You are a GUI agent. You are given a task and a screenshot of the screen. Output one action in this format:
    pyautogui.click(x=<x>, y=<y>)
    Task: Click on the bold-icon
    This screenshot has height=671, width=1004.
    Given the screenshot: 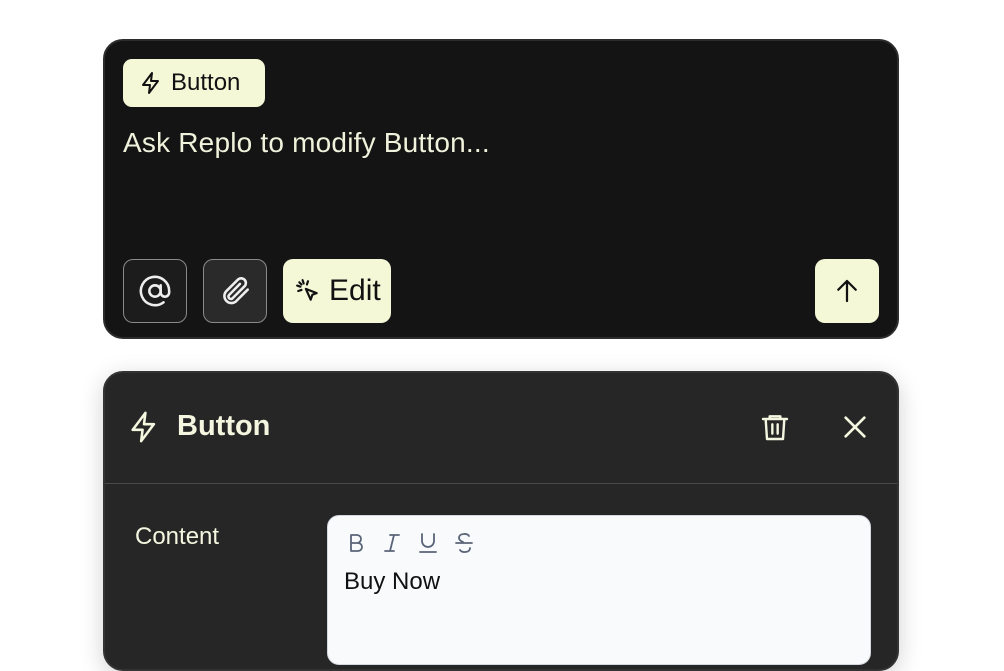 What is the action you would take?
    pyautogui.click(x=356, y=543)
    